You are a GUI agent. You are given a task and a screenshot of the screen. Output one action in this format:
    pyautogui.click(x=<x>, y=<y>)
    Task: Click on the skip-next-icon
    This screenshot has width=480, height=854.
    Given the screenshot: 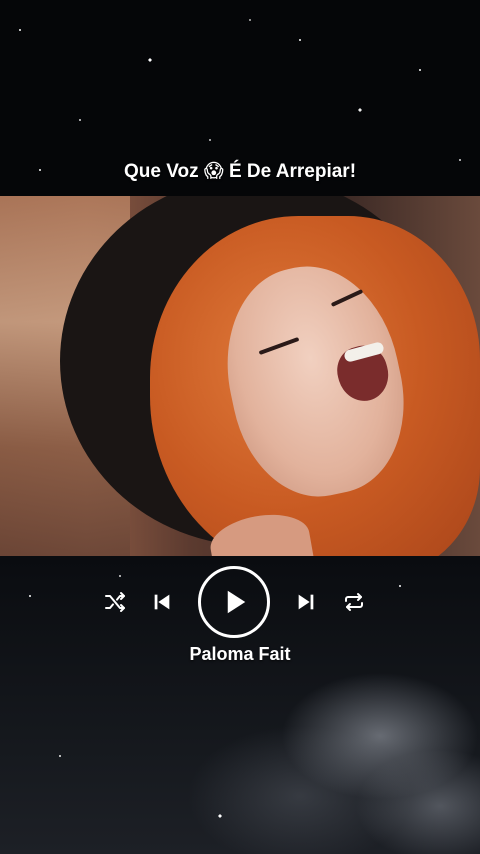 What is the action you would take?
    pyautogui.click(x=306, y=602)
    